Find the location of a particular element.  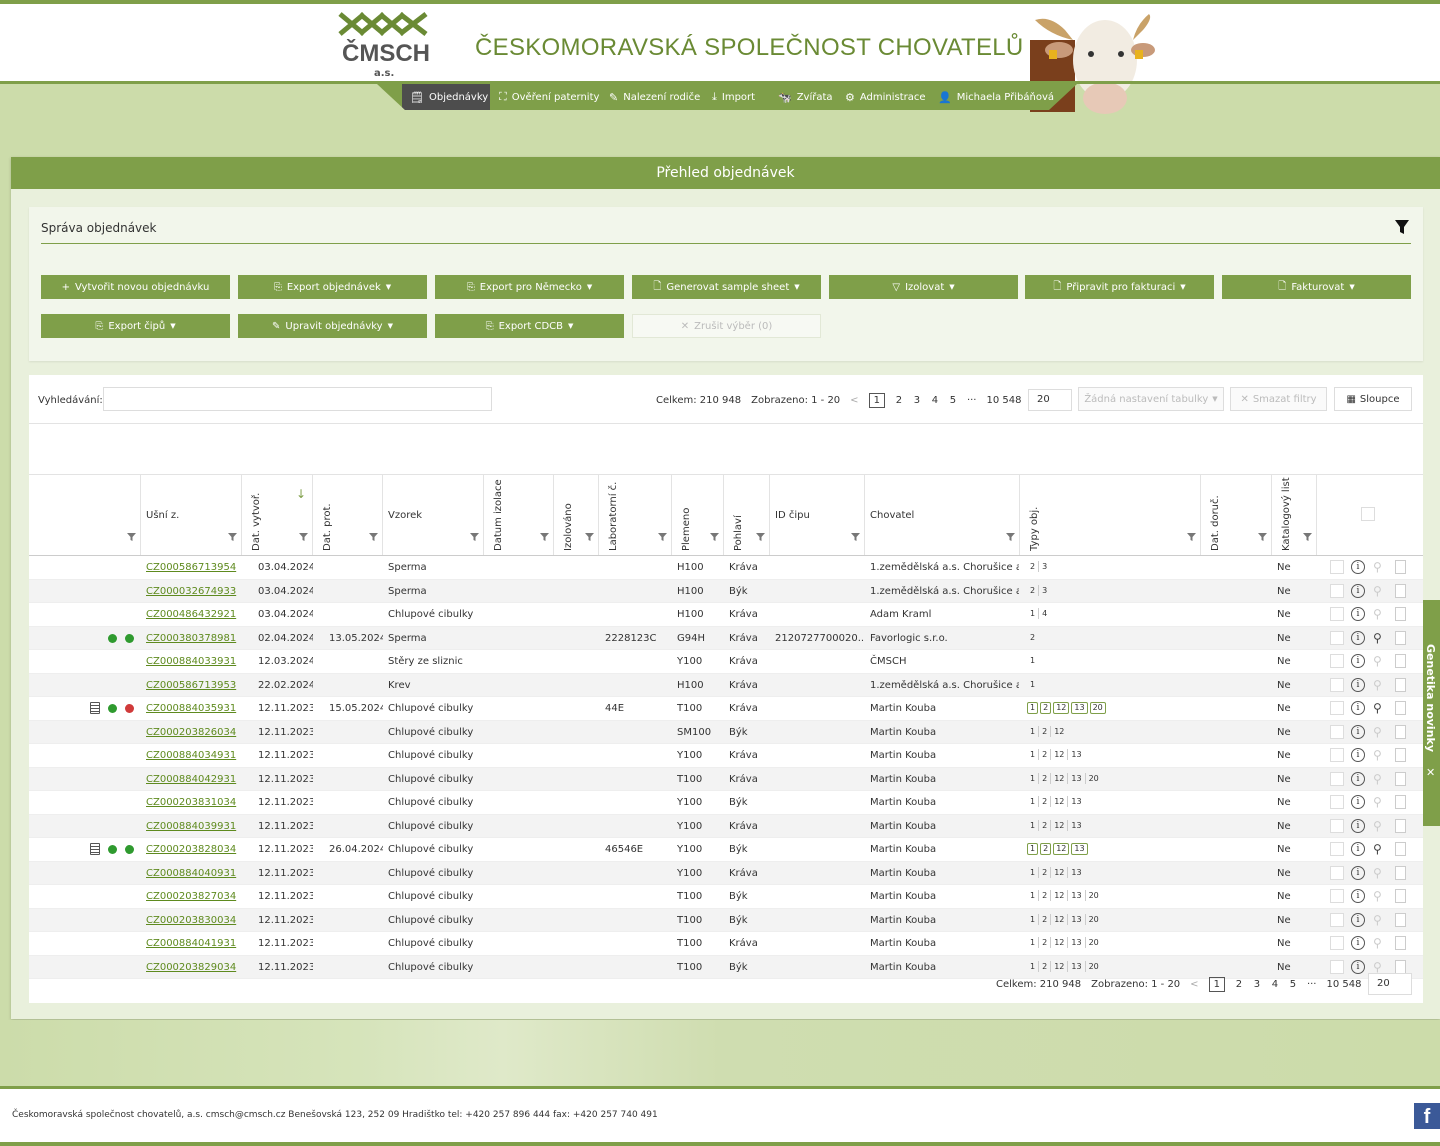

per-page-select-bottom: 20 is located at coordinates (1390, 984).